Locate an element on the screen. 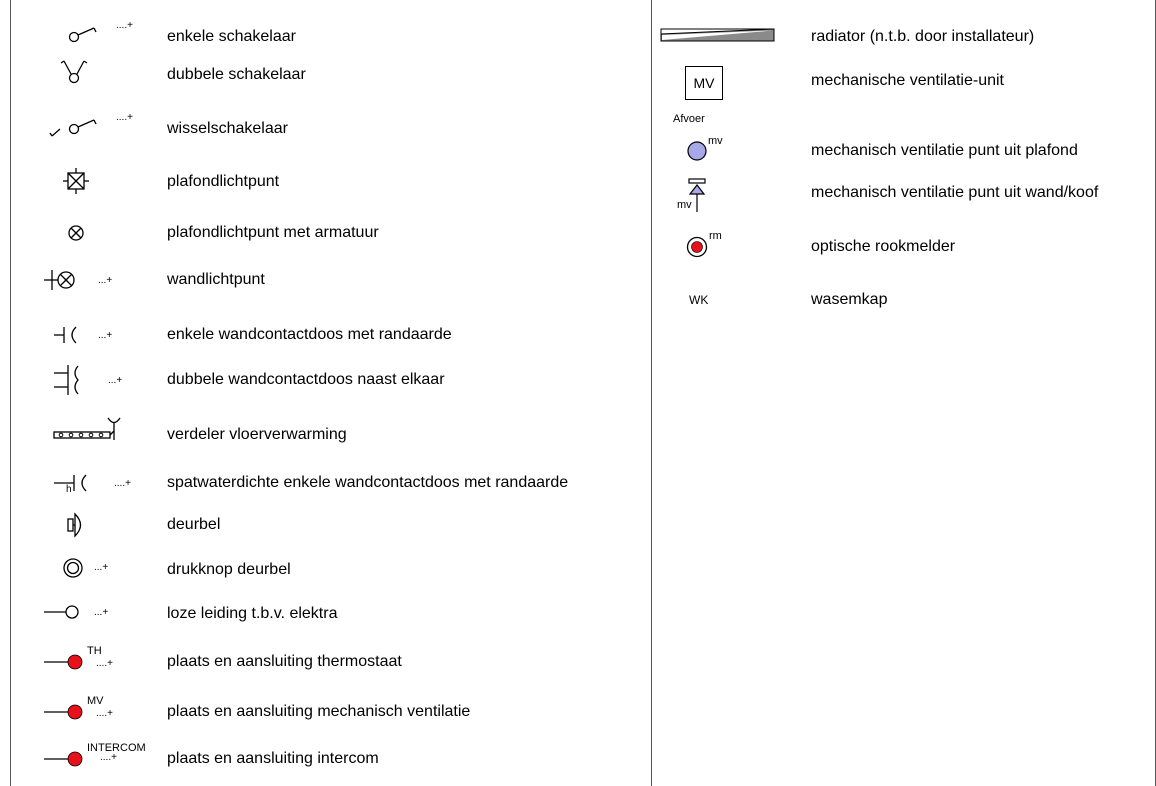 Image resolution: width=1156 pixels, height=786 pixels. thermostat-tag: TH is located at coordinates (94, 651).